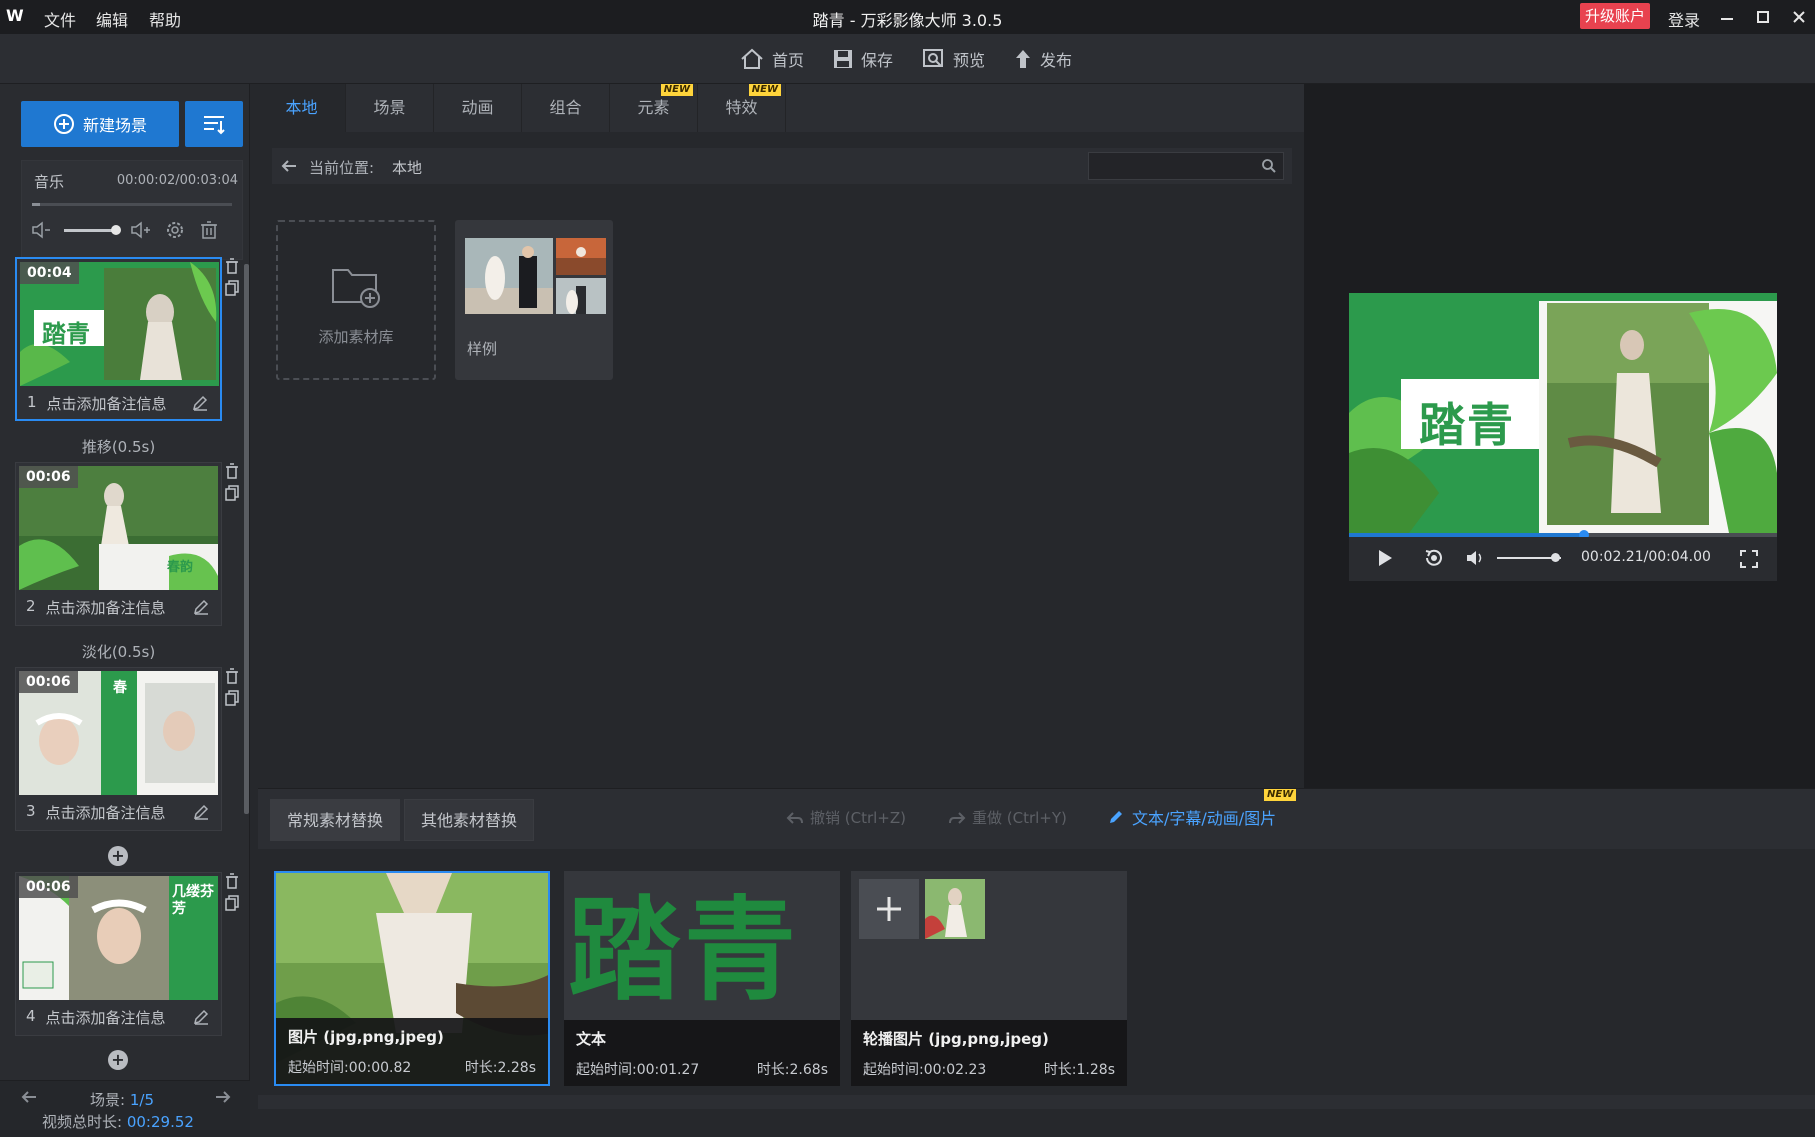 This screenshot has height=1137, width=1815. I want to click on scene-index: 2, so click(31, 606).